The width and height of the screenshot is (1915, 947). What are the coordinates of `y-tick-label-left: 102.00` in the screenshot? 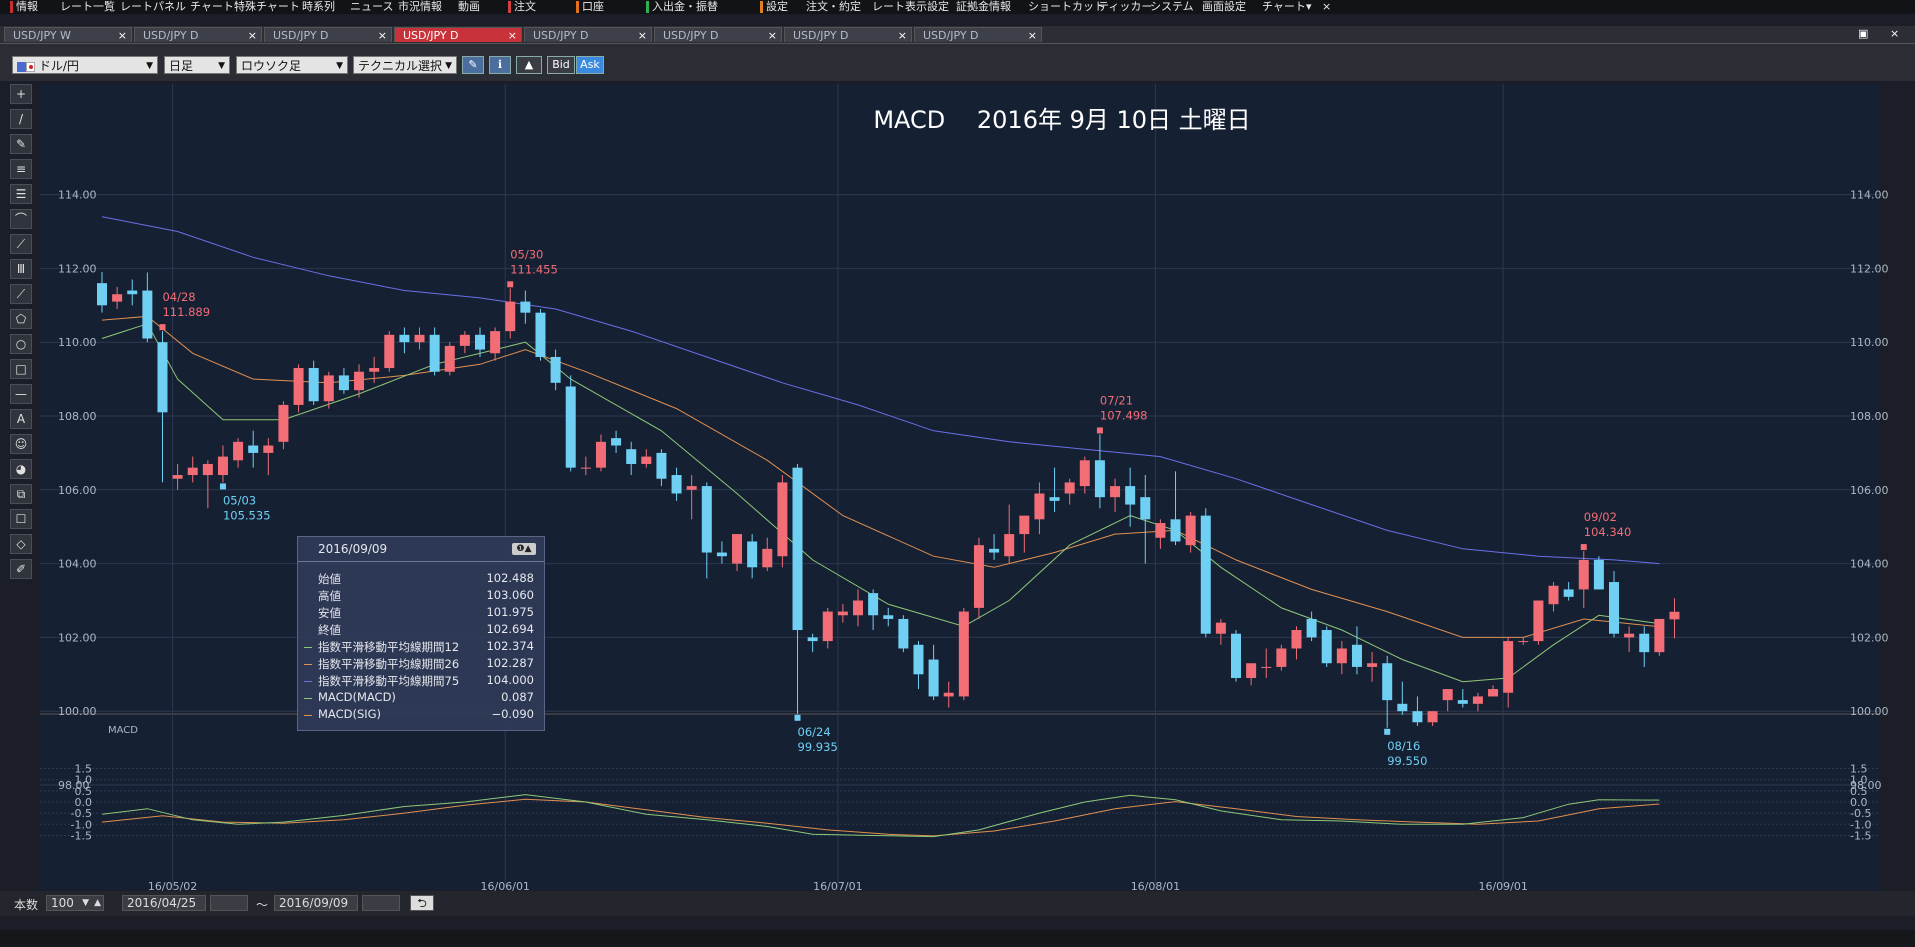 It's located at (77, 637).